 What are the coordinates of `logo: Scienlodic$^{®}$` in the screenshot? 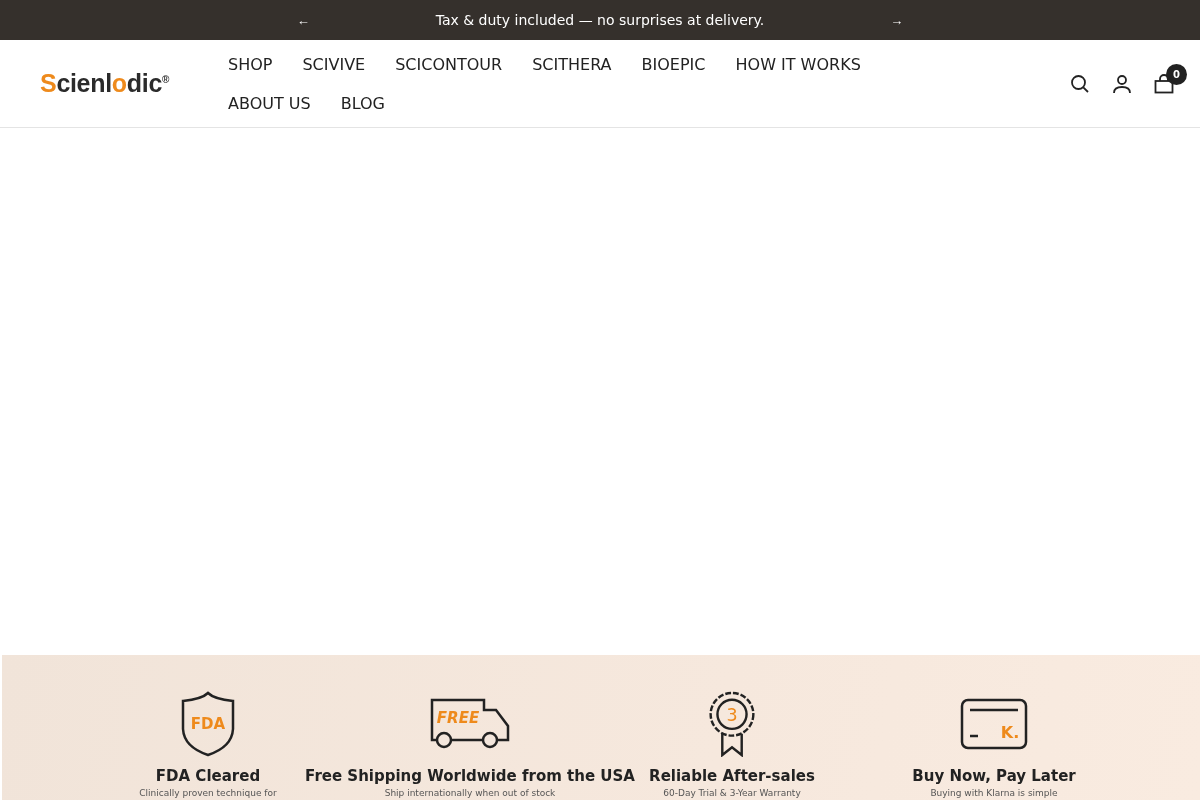 It's located at (114, 83).